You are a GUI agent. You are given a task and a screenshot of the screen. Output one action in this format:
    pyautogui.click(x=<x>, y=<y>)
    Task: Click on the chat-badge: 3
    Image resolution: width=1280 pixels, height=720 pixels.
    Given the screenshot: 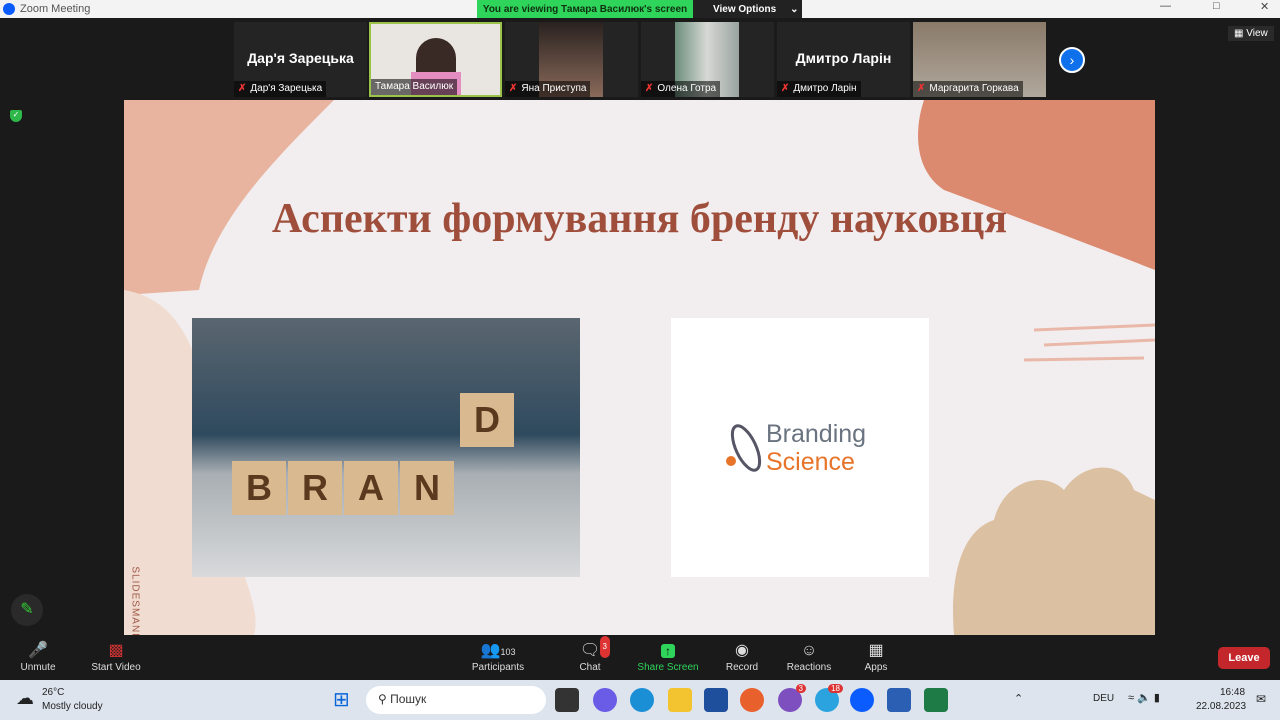 What is the action you would take?
    pyautogui.click(x=604, y=647)
    